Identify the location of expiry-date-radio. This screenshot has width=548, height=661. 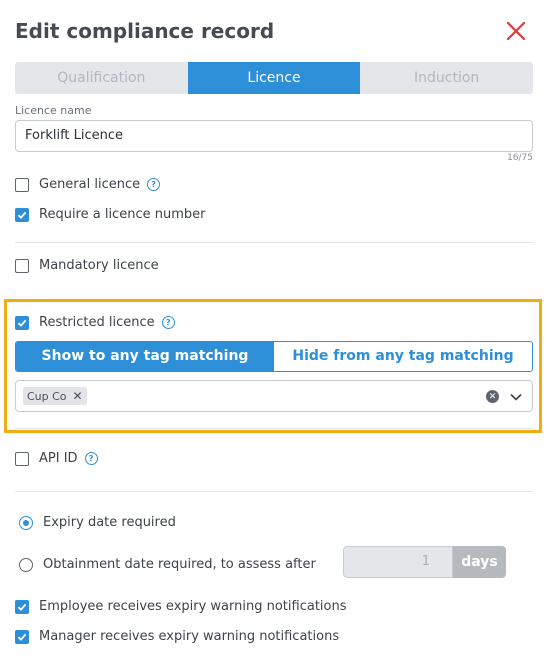
(26, 522).